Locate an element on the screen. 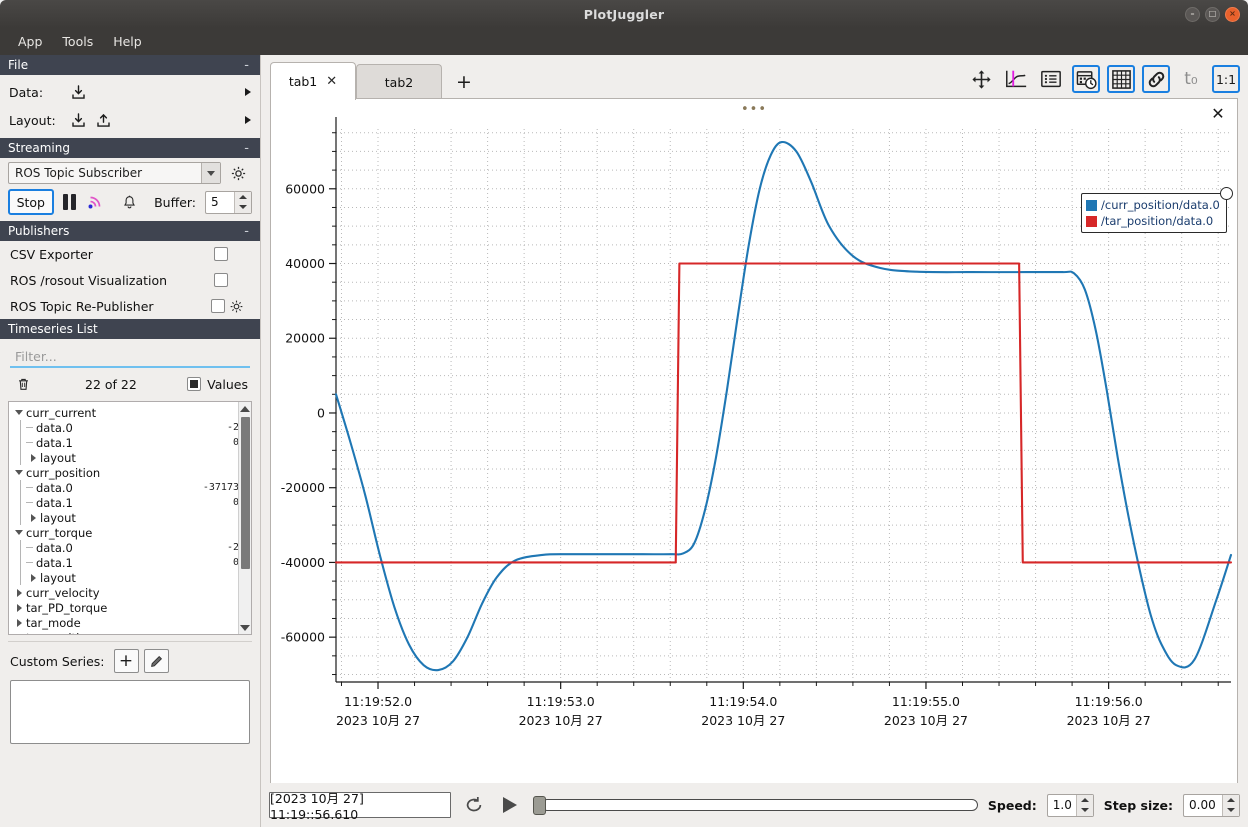 The image size is (1248, 827). tree-item: curr_current is located at coordinates (131, 412).